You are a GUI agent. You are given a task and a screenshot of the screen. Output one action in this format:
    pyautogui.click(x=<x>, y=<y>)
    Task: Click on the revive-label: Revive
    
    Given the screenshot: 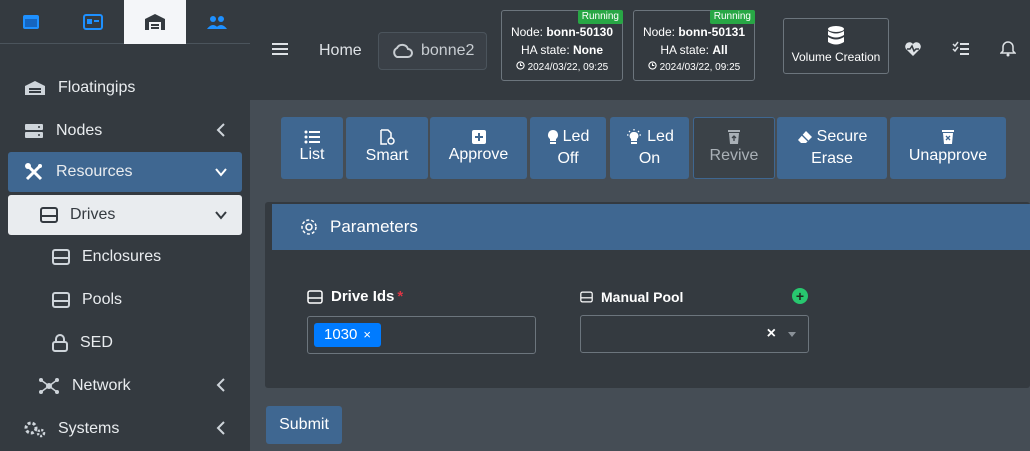 What is the action you would take?
    pyautogui.click(x=734, y=155)
    